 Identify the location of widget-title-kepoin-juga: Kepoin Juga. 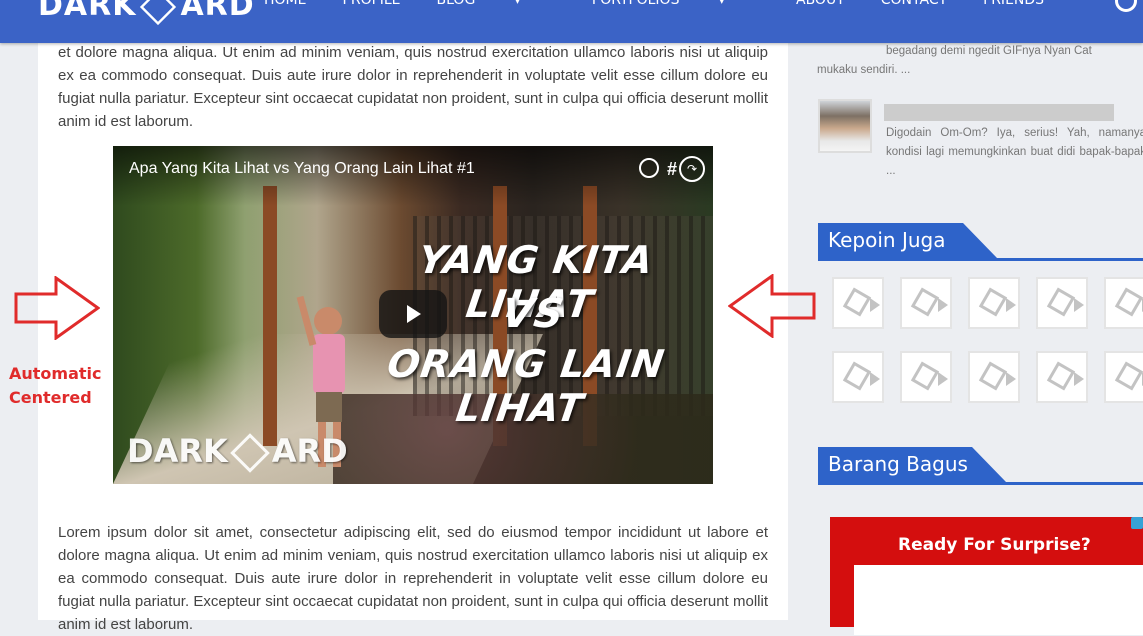
(907, 240).